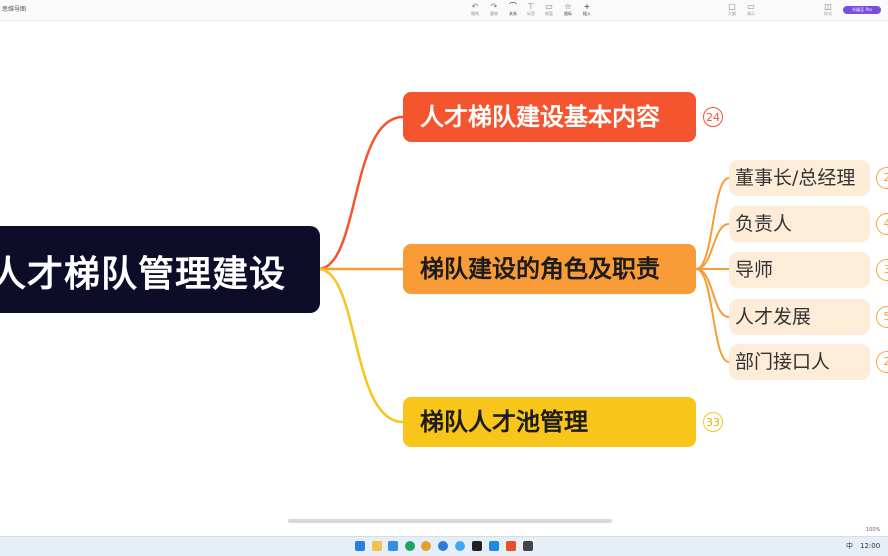  I want to click on ime-indicator: 中, so click(849, 546).